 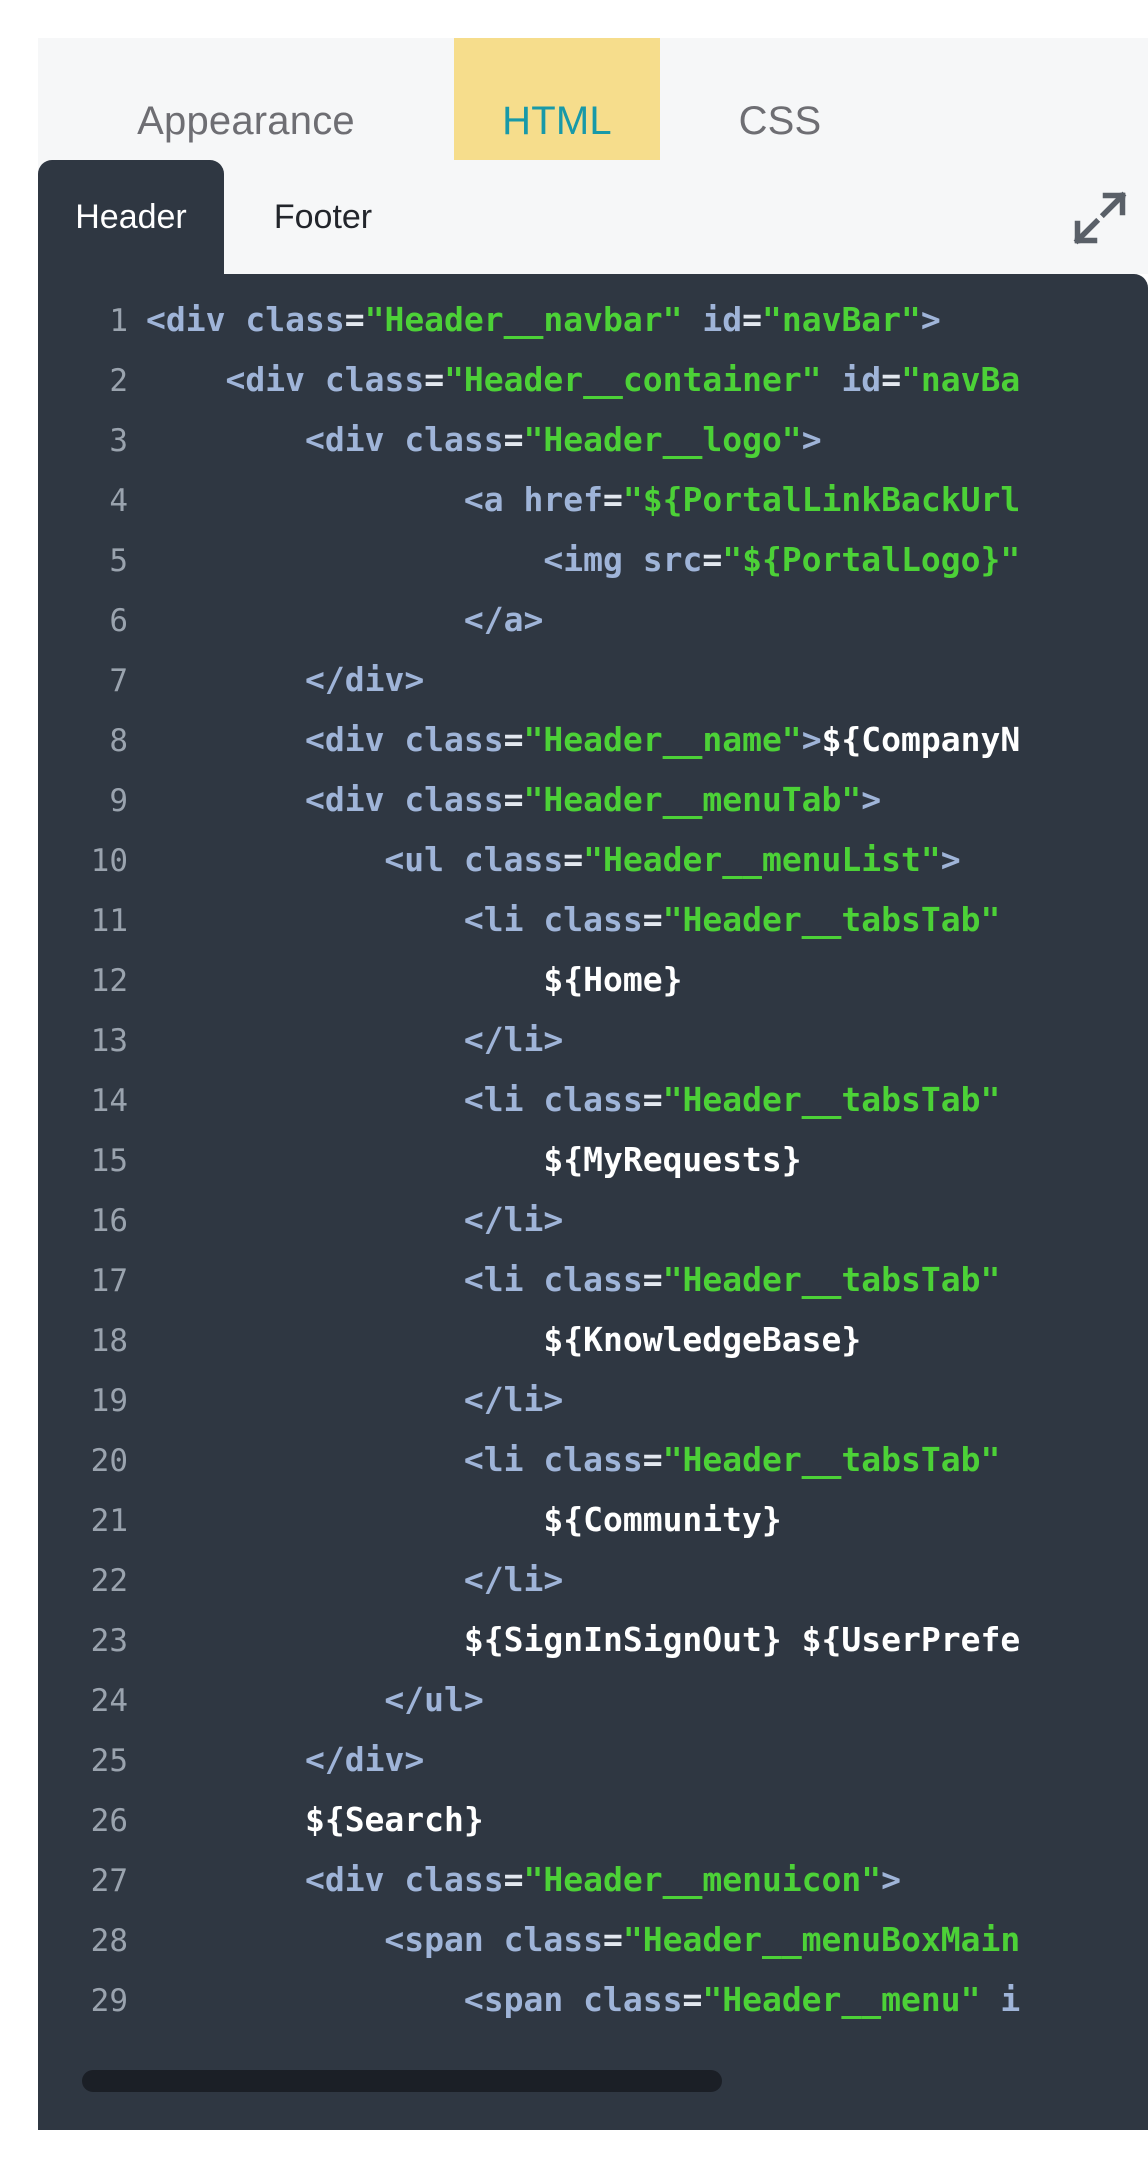 I want to click on code-line: 13 </li>, so click(x=593, y=1050).